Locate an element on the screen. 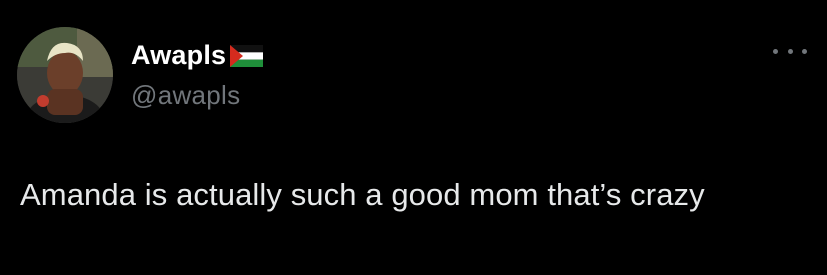 The height and width of the screenshot is (275, 827). avatar-image is located at coordinates (65, 75).